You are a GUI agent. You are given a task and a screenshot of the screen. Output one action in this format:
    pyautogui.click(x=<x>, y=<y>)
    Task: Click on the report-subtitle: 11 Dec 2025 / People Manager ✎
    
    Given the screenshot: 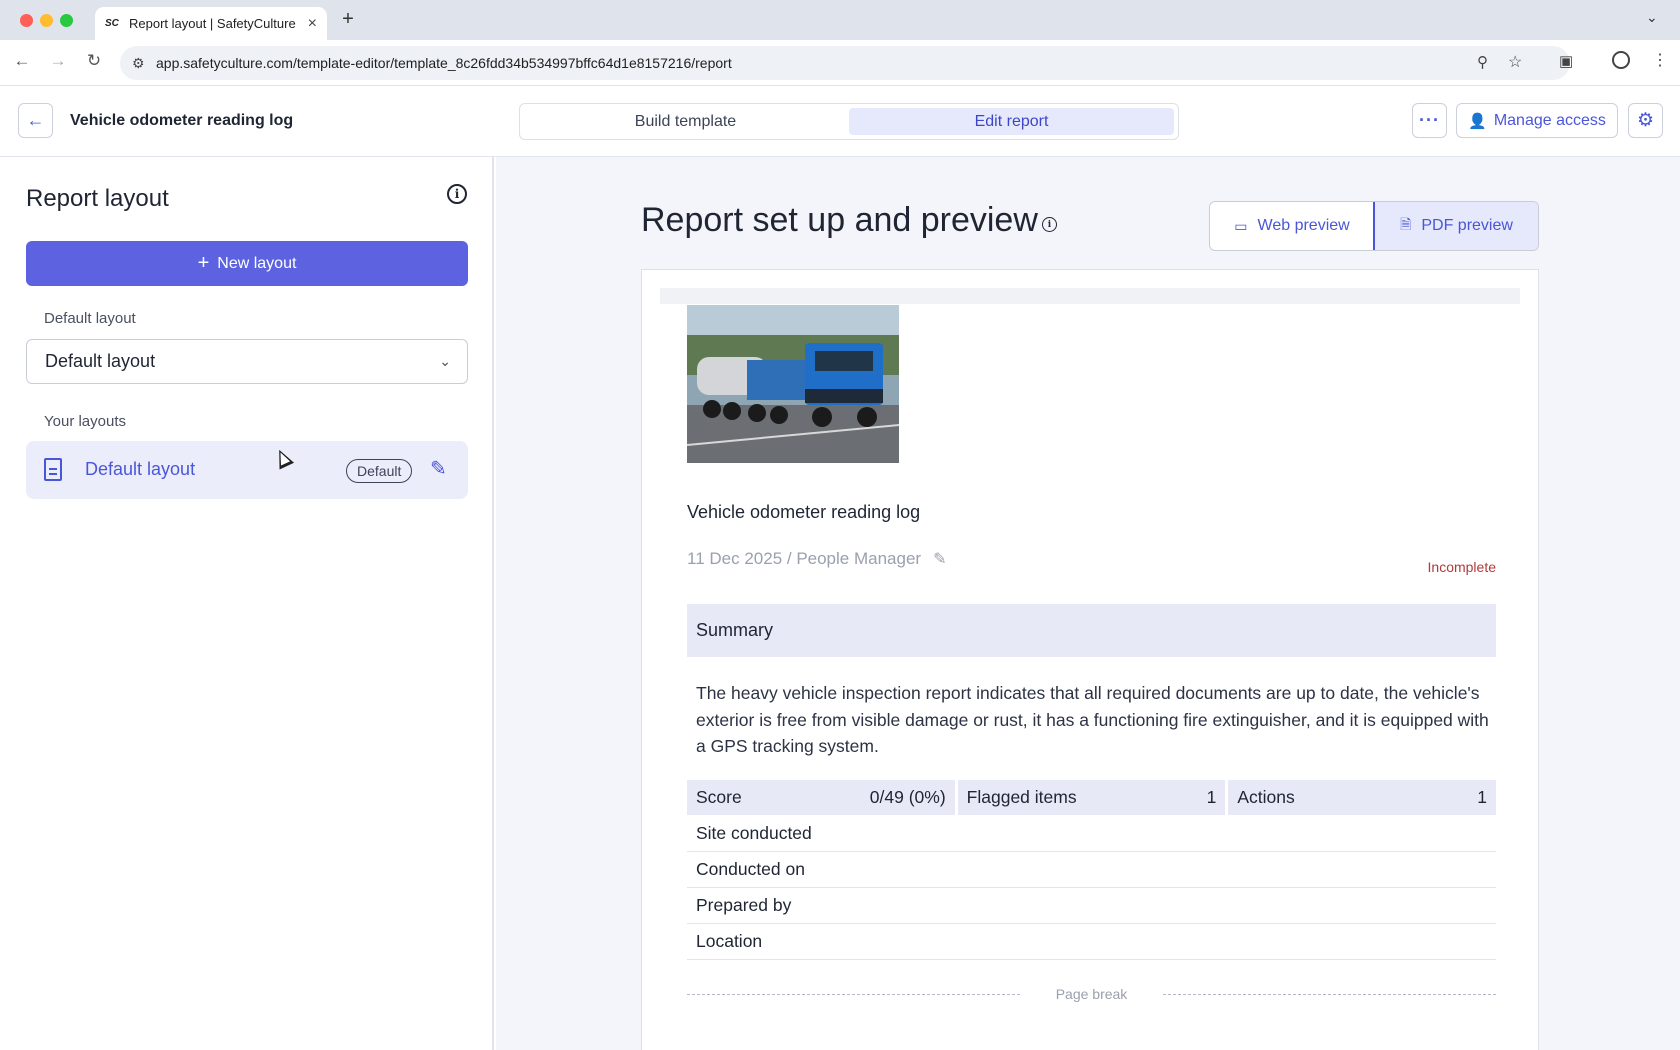 What is the action you would take?
    pyautogui.click(x=816, y=559)
    